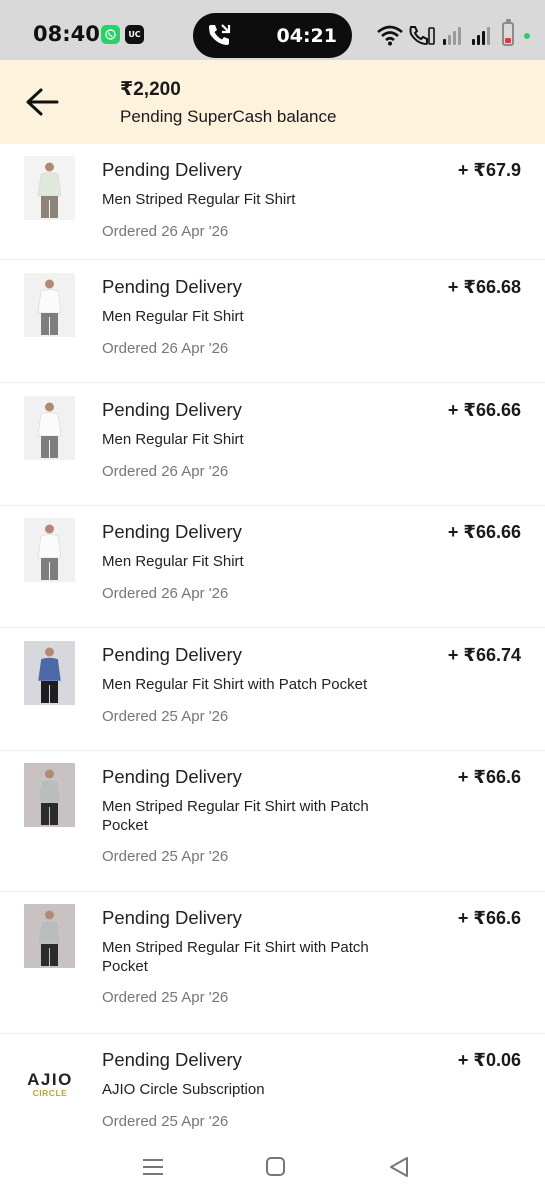 The height and width of the screenshot is (1200, 545). I want to click on ajio-circle-logo-text: CIRCLE, so click(50, 1092).